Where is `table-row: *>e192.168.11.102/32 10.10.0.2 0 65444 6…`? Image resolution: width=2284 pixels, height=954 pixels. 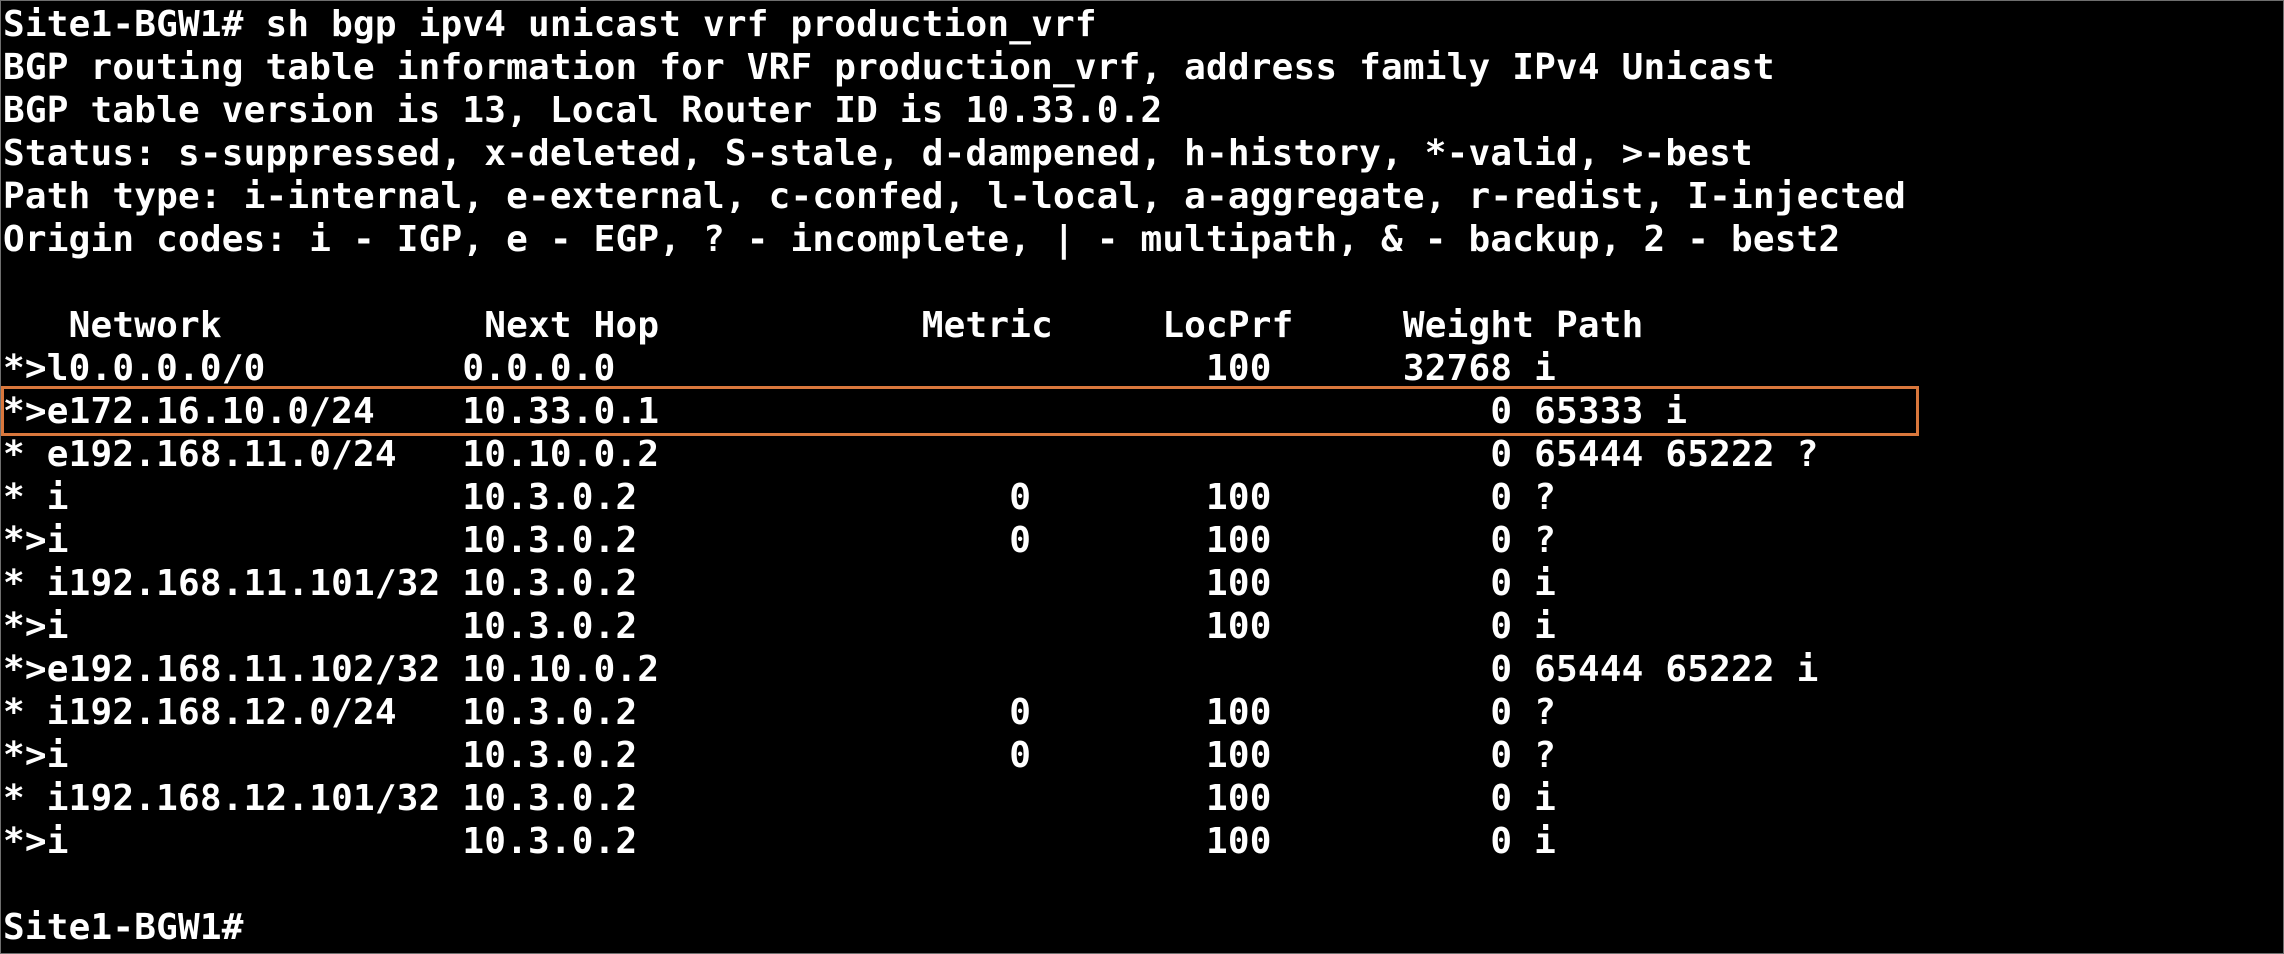
table-row: *>e192.168.11.102/32 10.10.0.2 0 65444 6… is located at coordinates (911, 669).